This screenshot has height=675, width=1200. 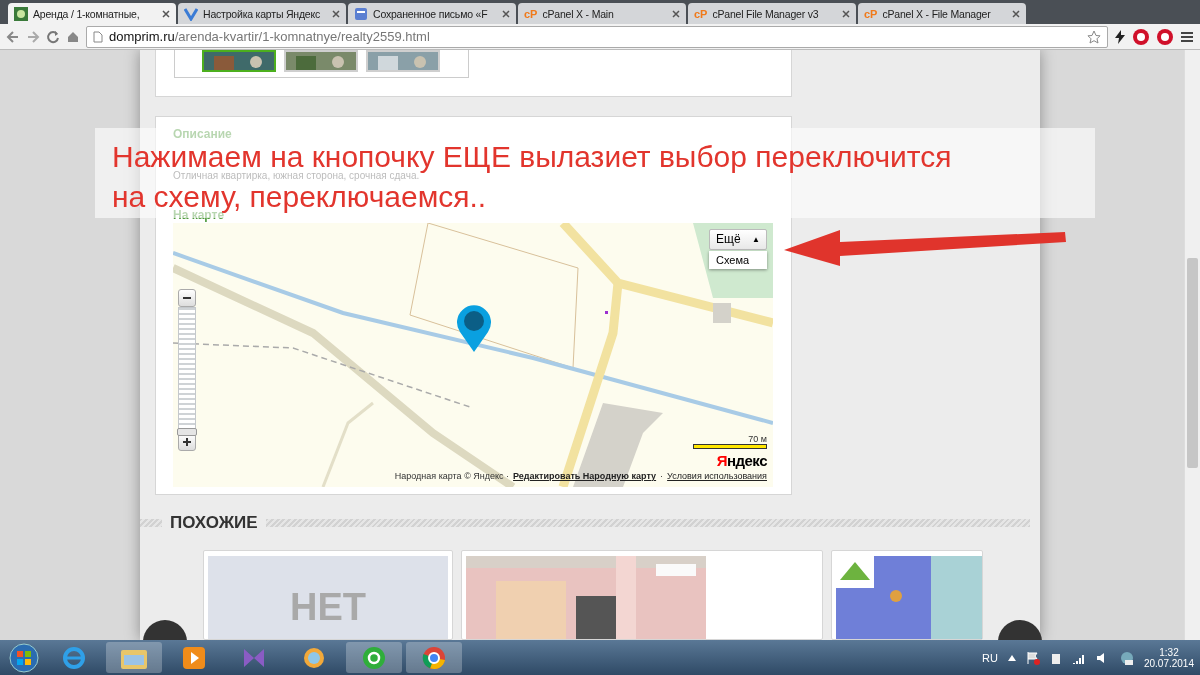 I want to click on terms-link: Условия использования, so click(x=717, y=475).